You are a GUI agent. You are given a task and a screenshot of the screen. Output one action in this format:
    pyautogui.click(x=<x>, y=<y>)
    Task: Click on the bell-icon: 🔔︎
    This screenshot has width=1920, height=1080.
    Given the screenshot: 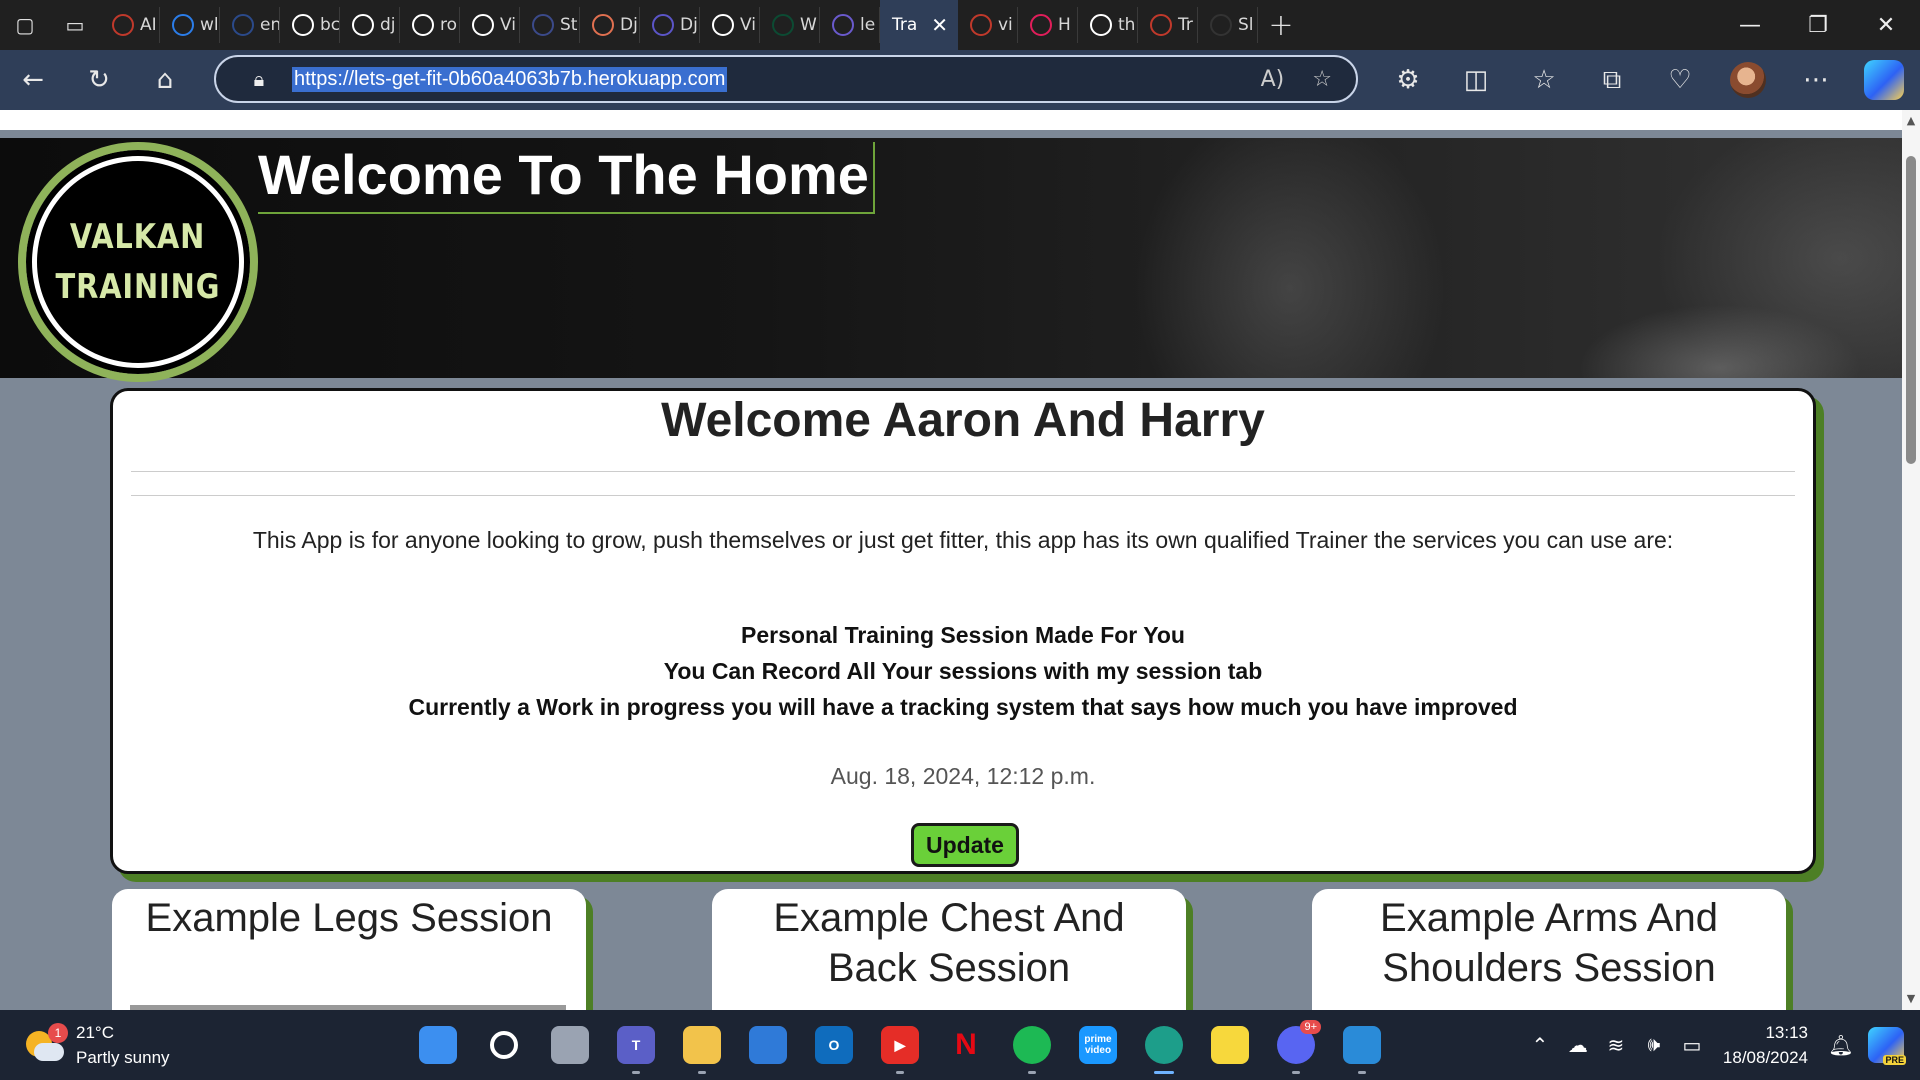 What is the action you would take?
    pyautogui.click(x=1841, y=1045)
    